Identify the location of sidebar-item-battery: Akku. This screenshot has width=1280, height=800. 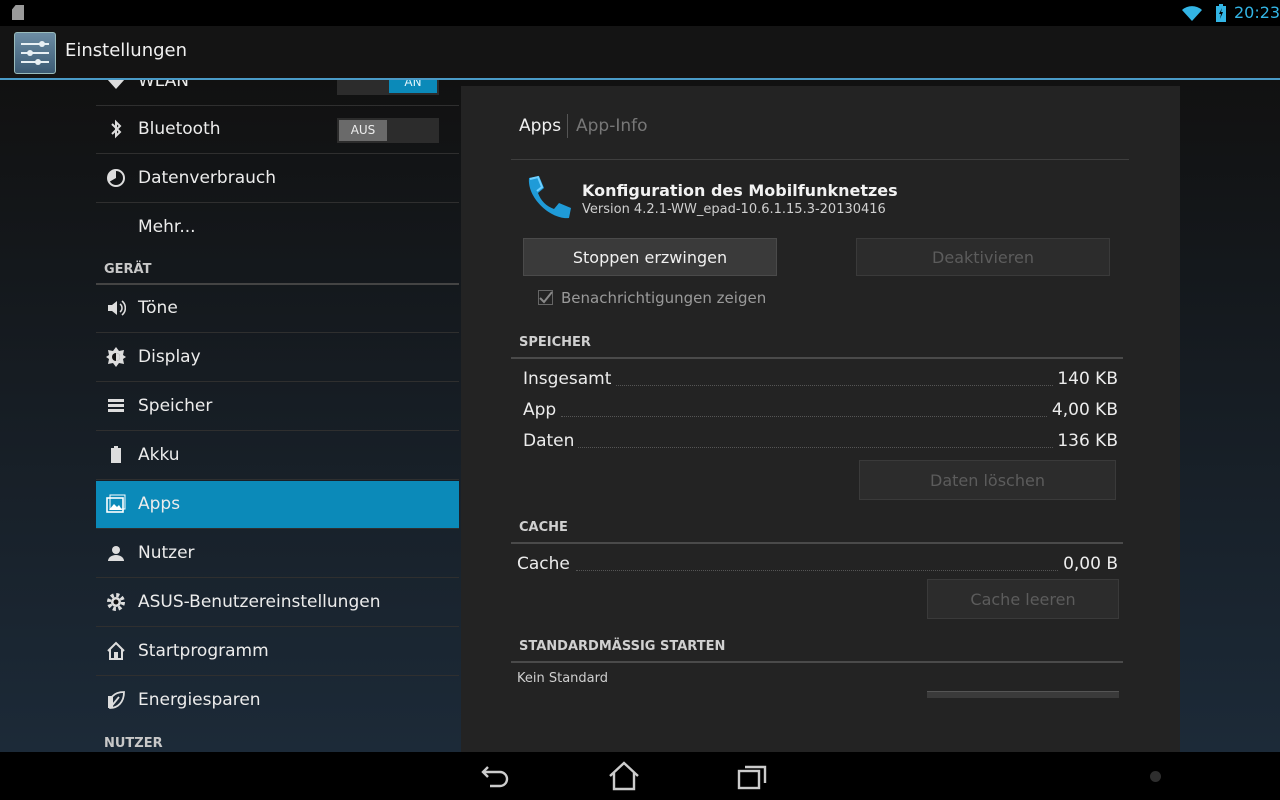
(277, 456).